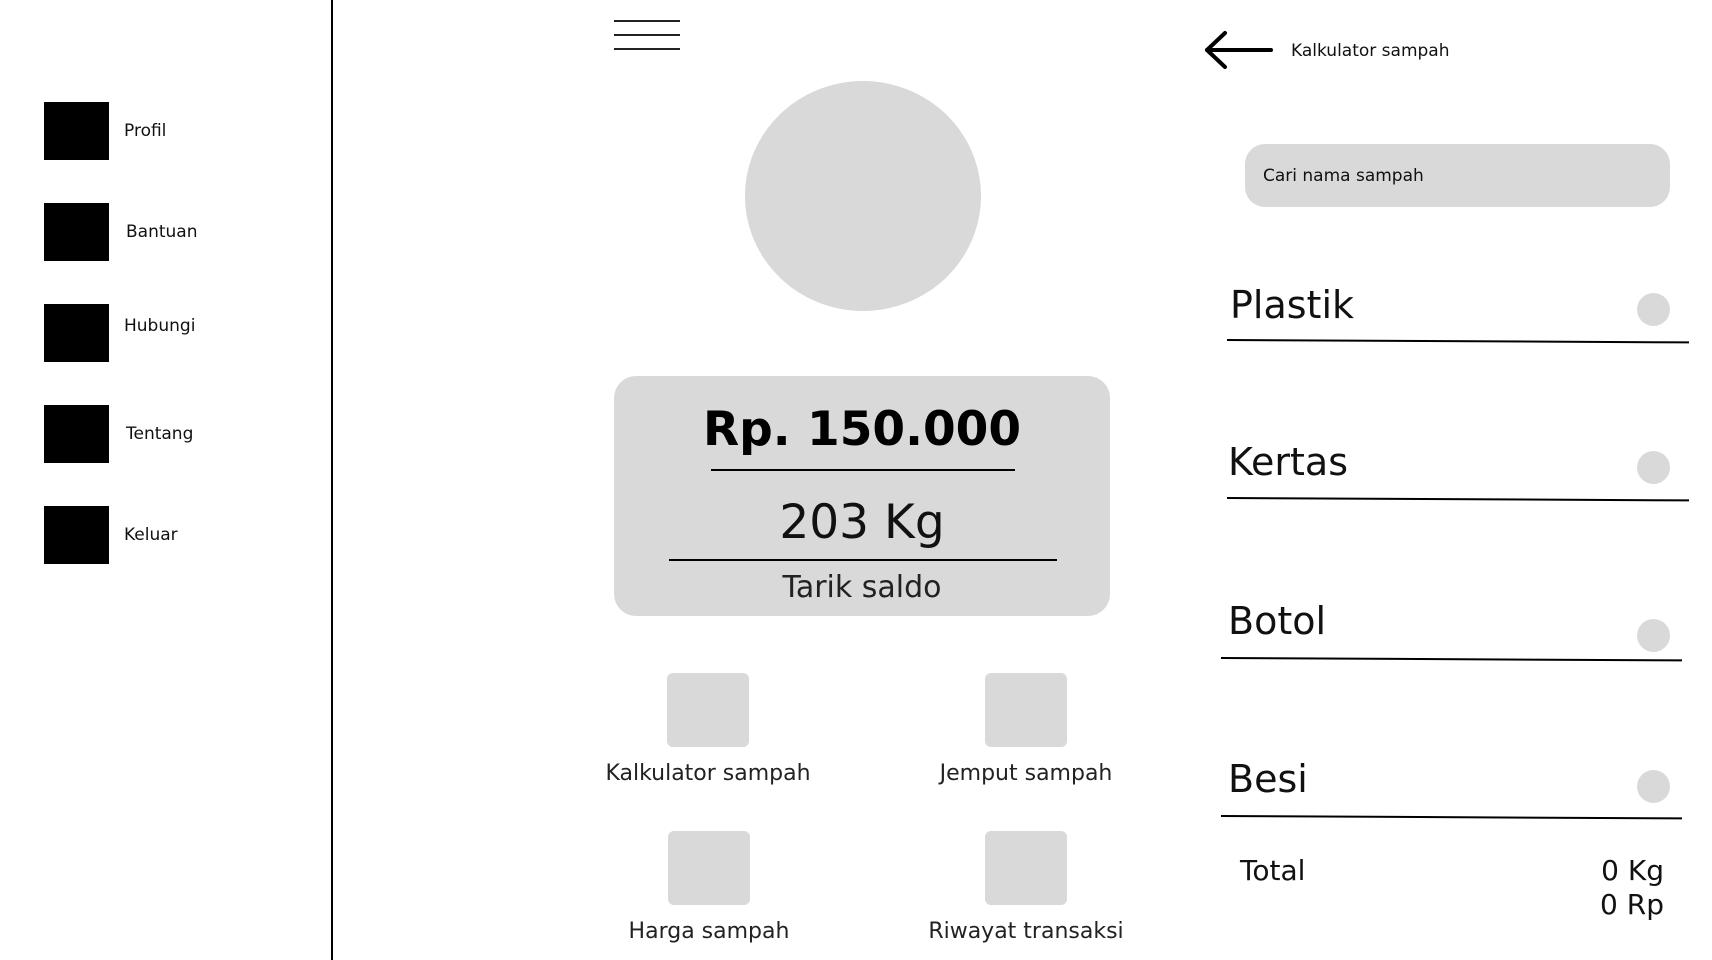  Describe the element at coordinates (76, 333) in the screenshot. I see `contact-icon` at that location.